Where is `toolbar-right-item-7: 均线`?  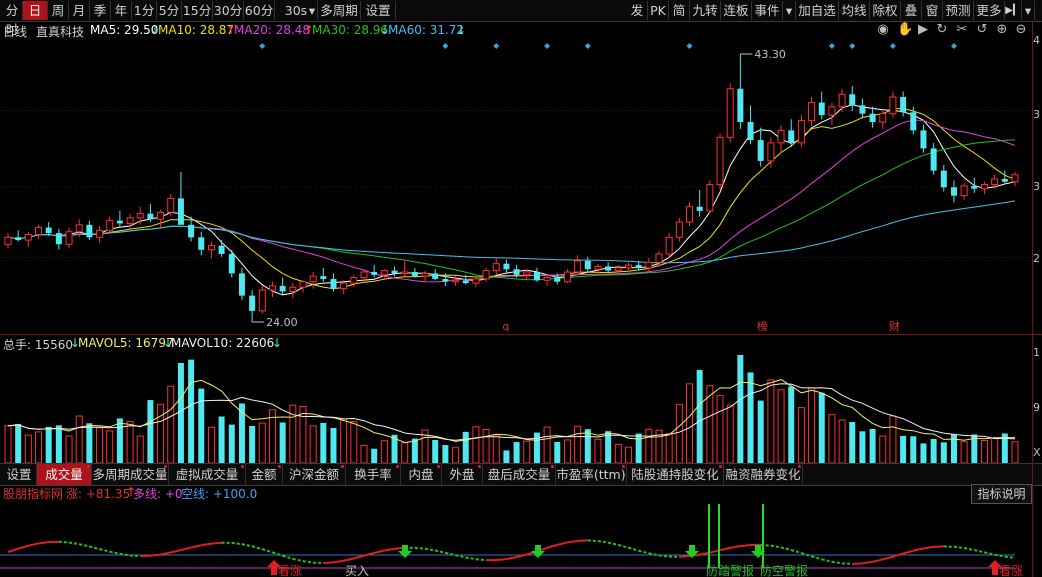
toolbar-right-item-7: 均线 is located at coordinates (854, 10).